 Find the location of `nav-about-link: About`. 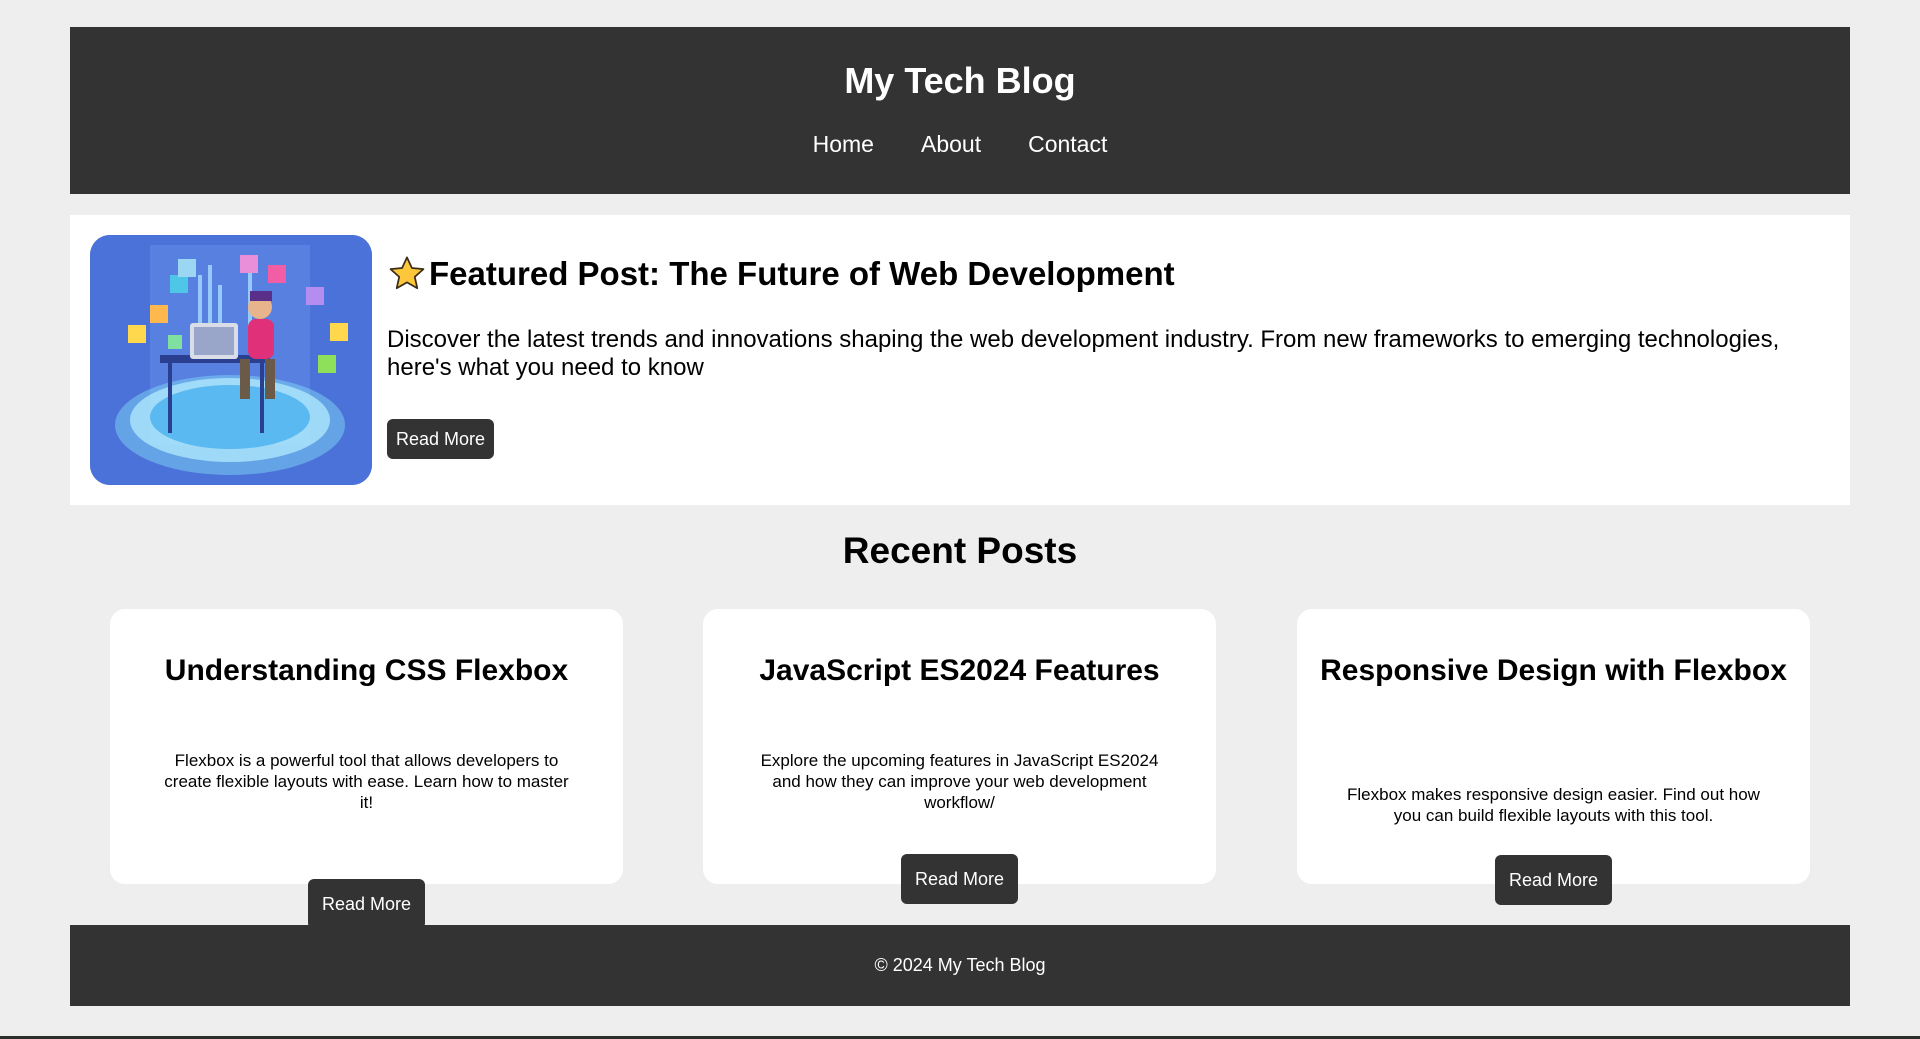

nav-about-link: About is located at coordinates (951, 144).